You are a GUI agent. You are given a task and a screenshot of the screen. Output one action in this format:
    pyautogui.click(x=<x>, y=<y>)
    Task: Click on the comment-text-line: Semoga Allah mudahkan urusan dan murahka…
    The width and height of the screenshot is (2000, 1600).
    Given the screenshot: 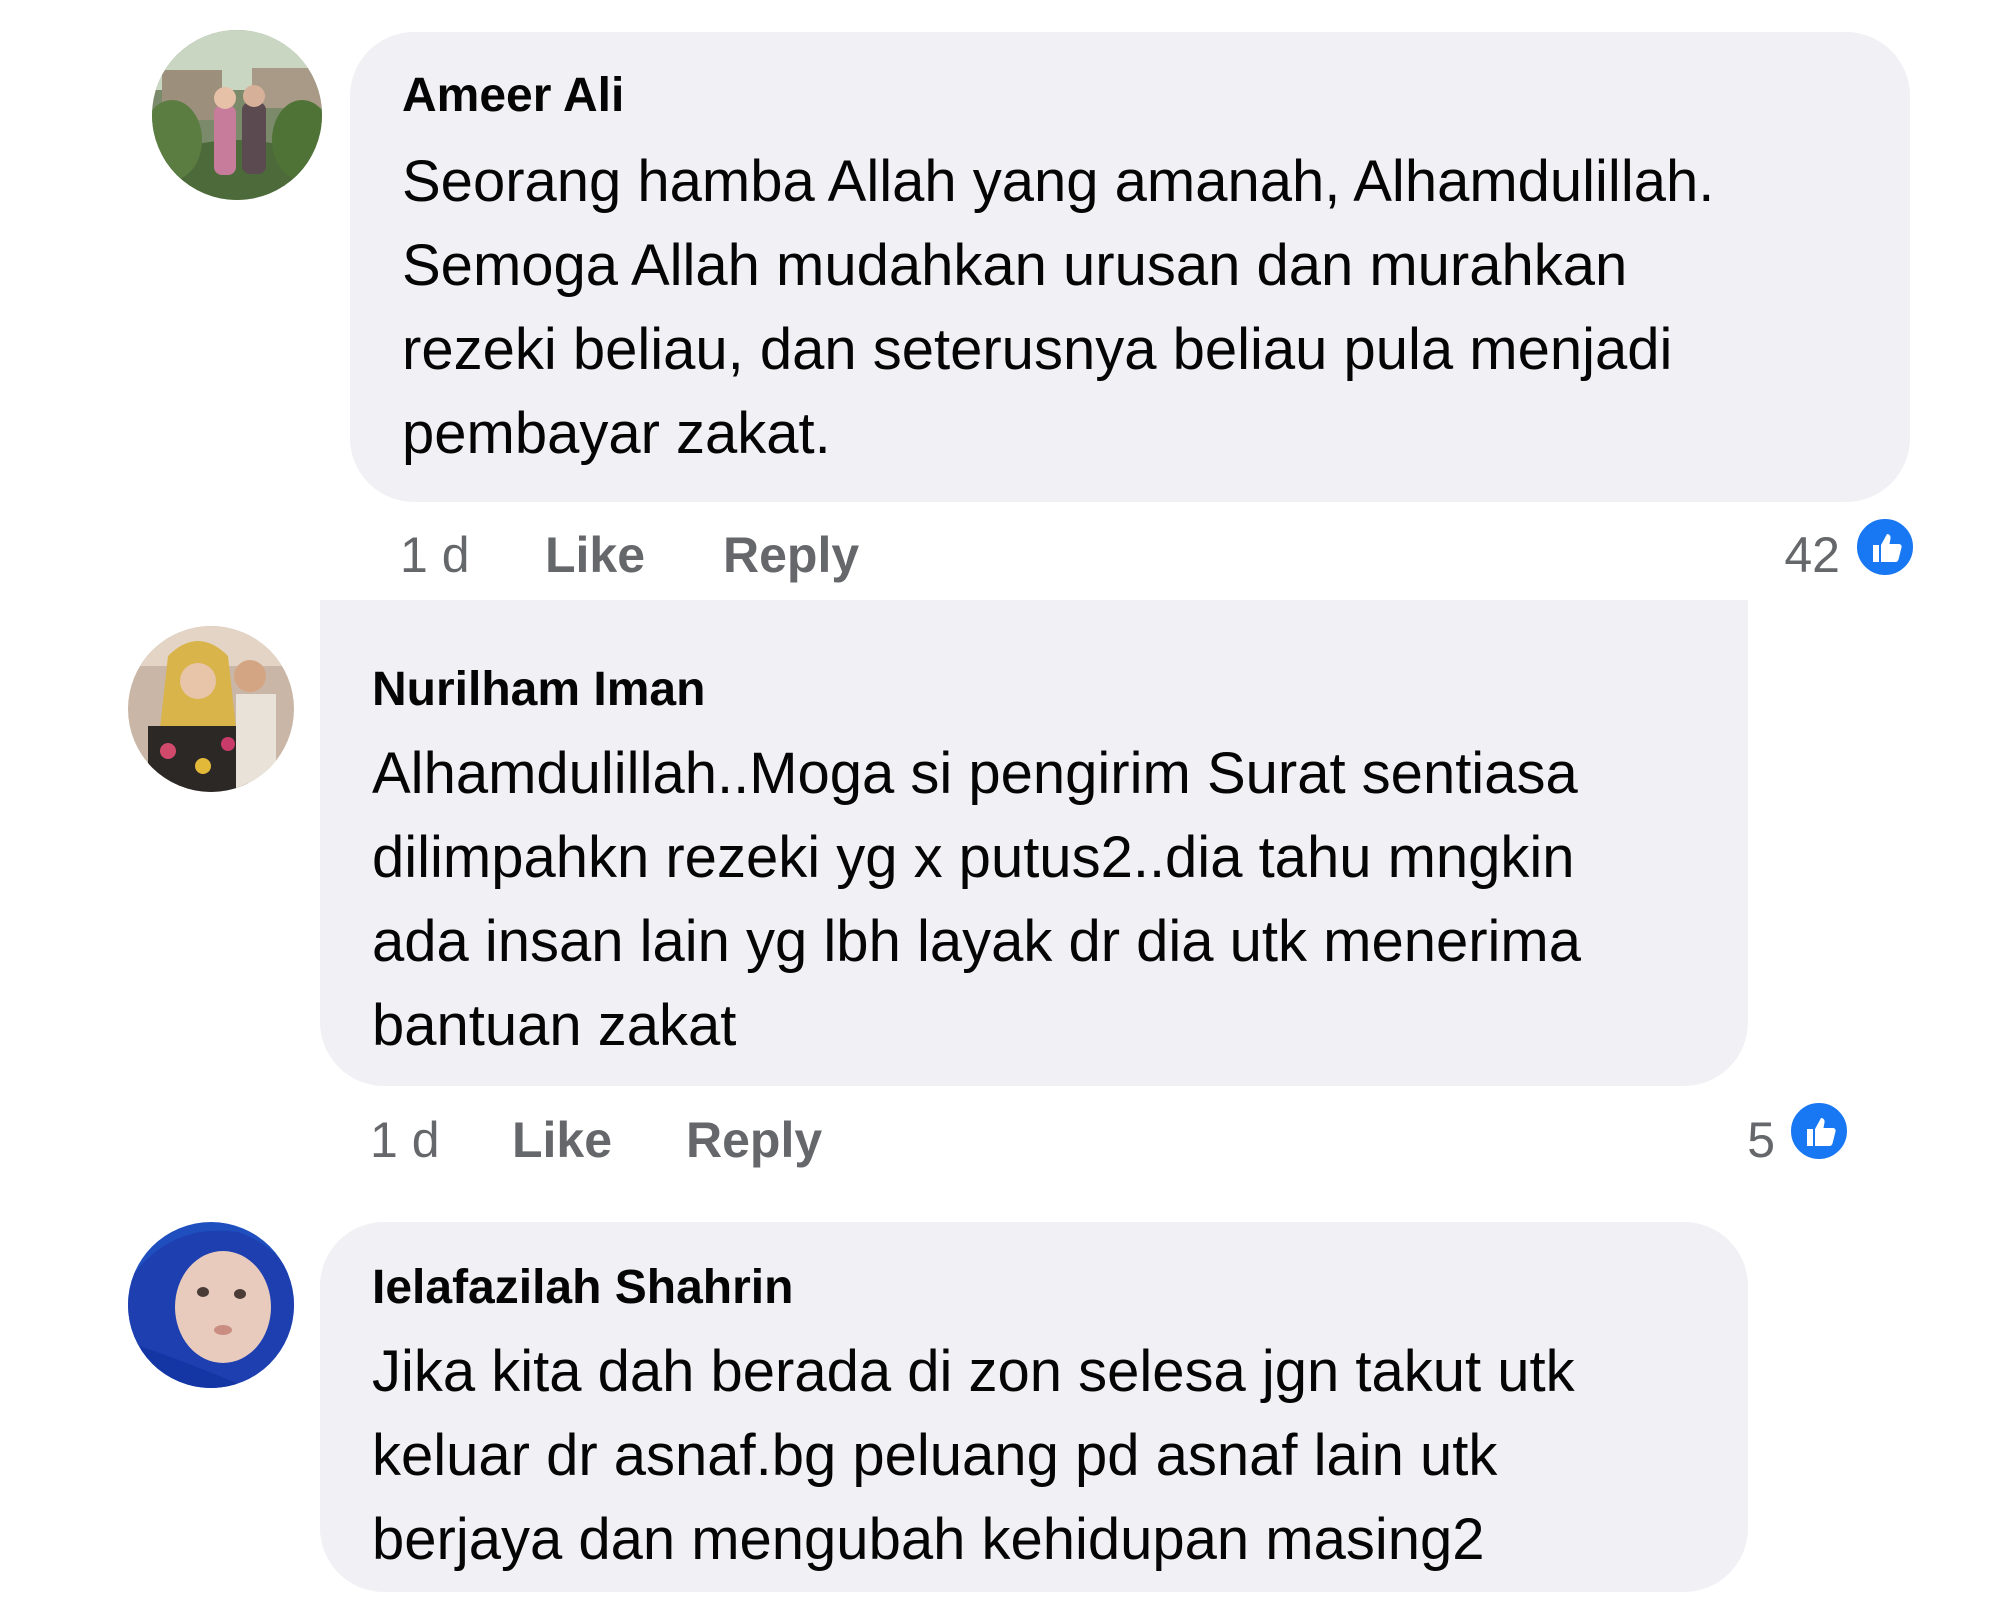 What is the action you would take?
    pyautogui.click(x=1015, y=265)
    